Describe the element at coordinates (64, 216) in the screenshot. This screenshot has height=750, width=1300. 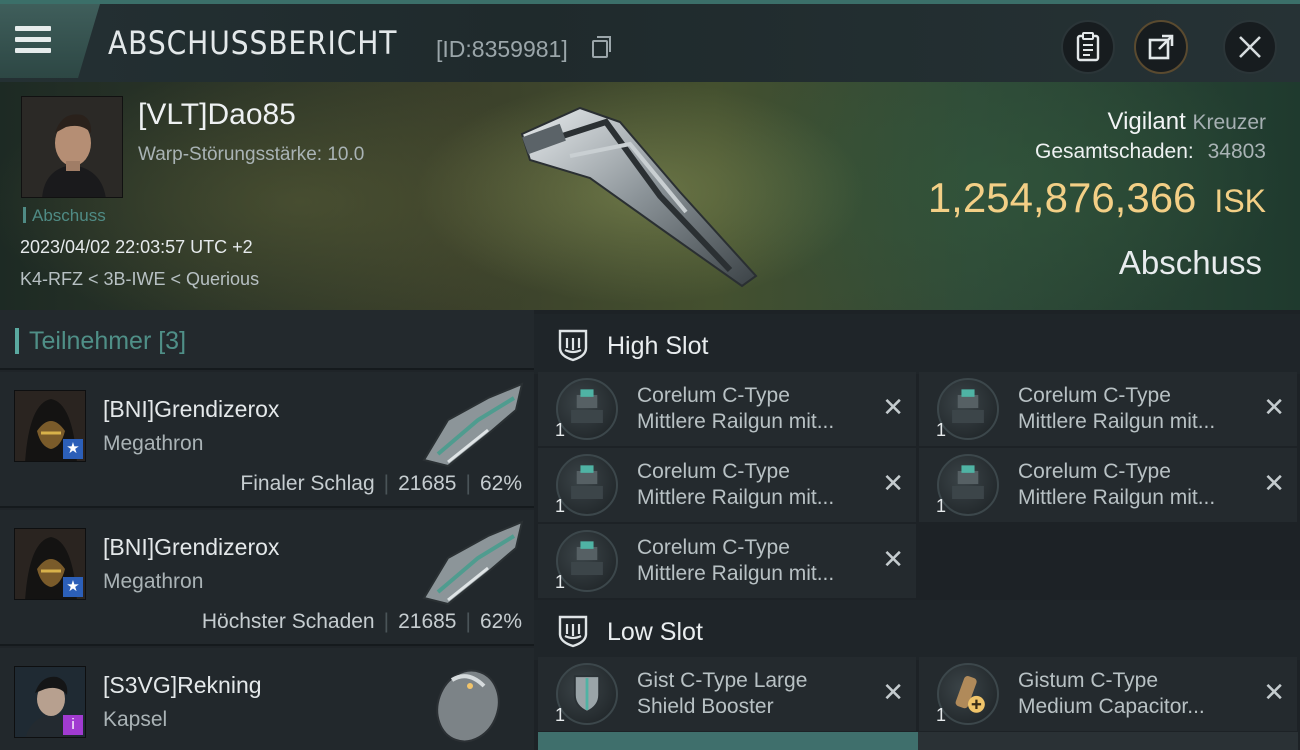
I see `kill-tag: Abschuss` at that location.